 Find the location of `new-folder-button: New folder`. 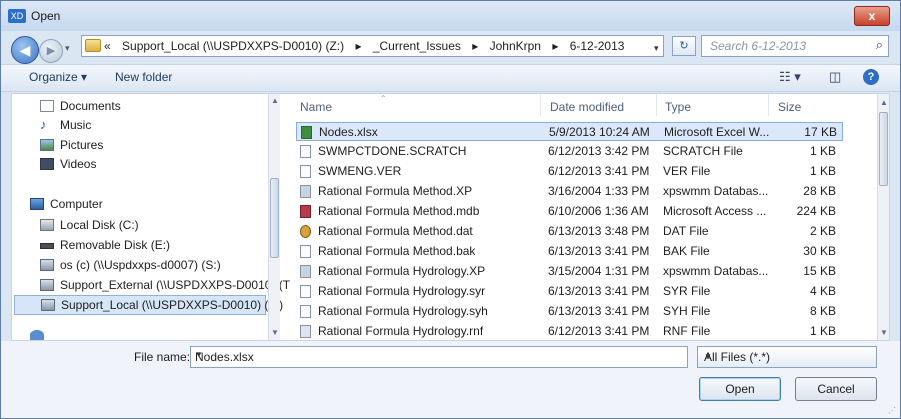

new-folder-button: New folder is located at coordinates (143, 77).